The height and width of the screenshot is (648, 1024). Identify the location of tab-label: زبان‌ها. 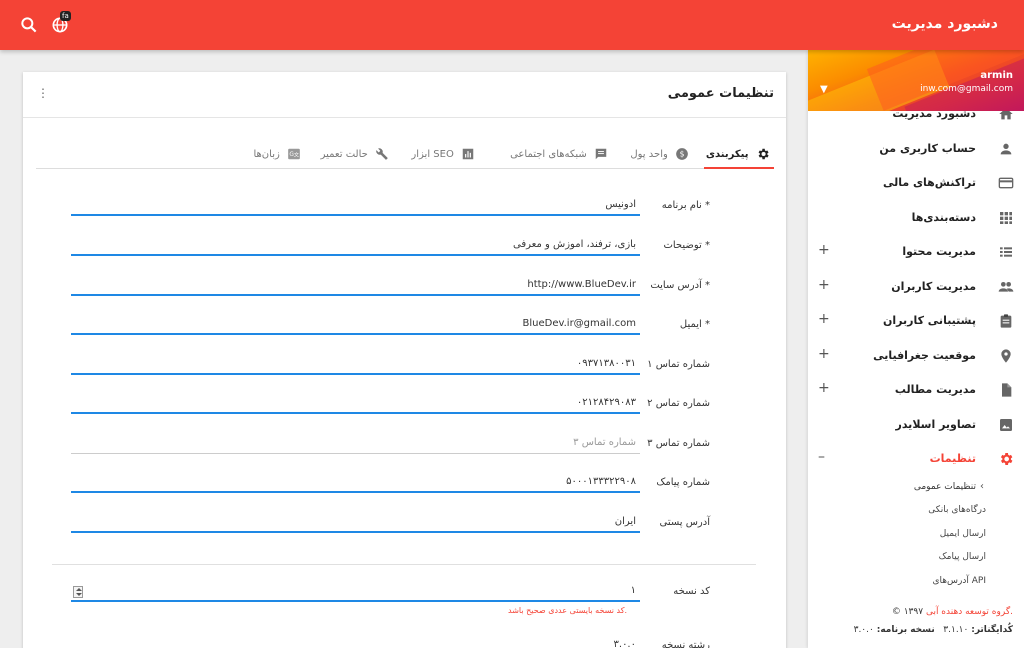
(266, 154).